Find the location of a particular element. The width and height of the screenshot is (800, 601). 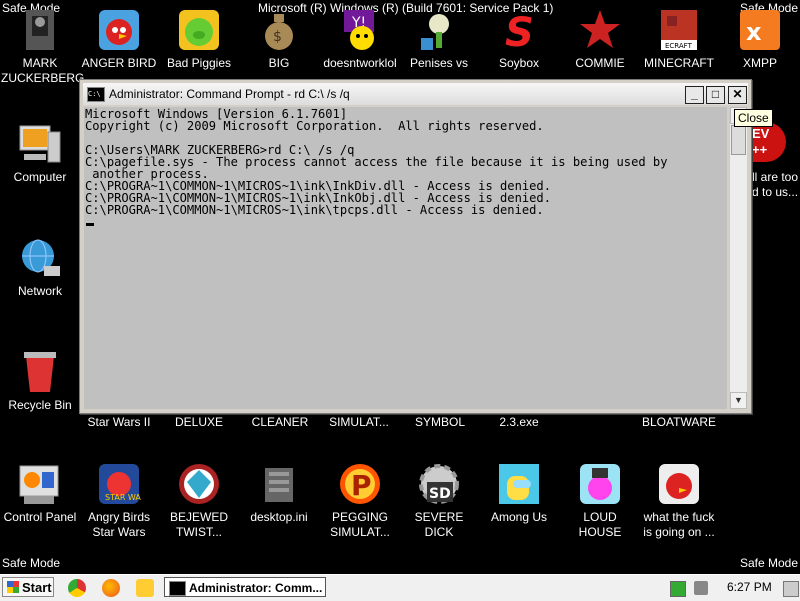

network-tray-icon is located at coordinates (678, 589).